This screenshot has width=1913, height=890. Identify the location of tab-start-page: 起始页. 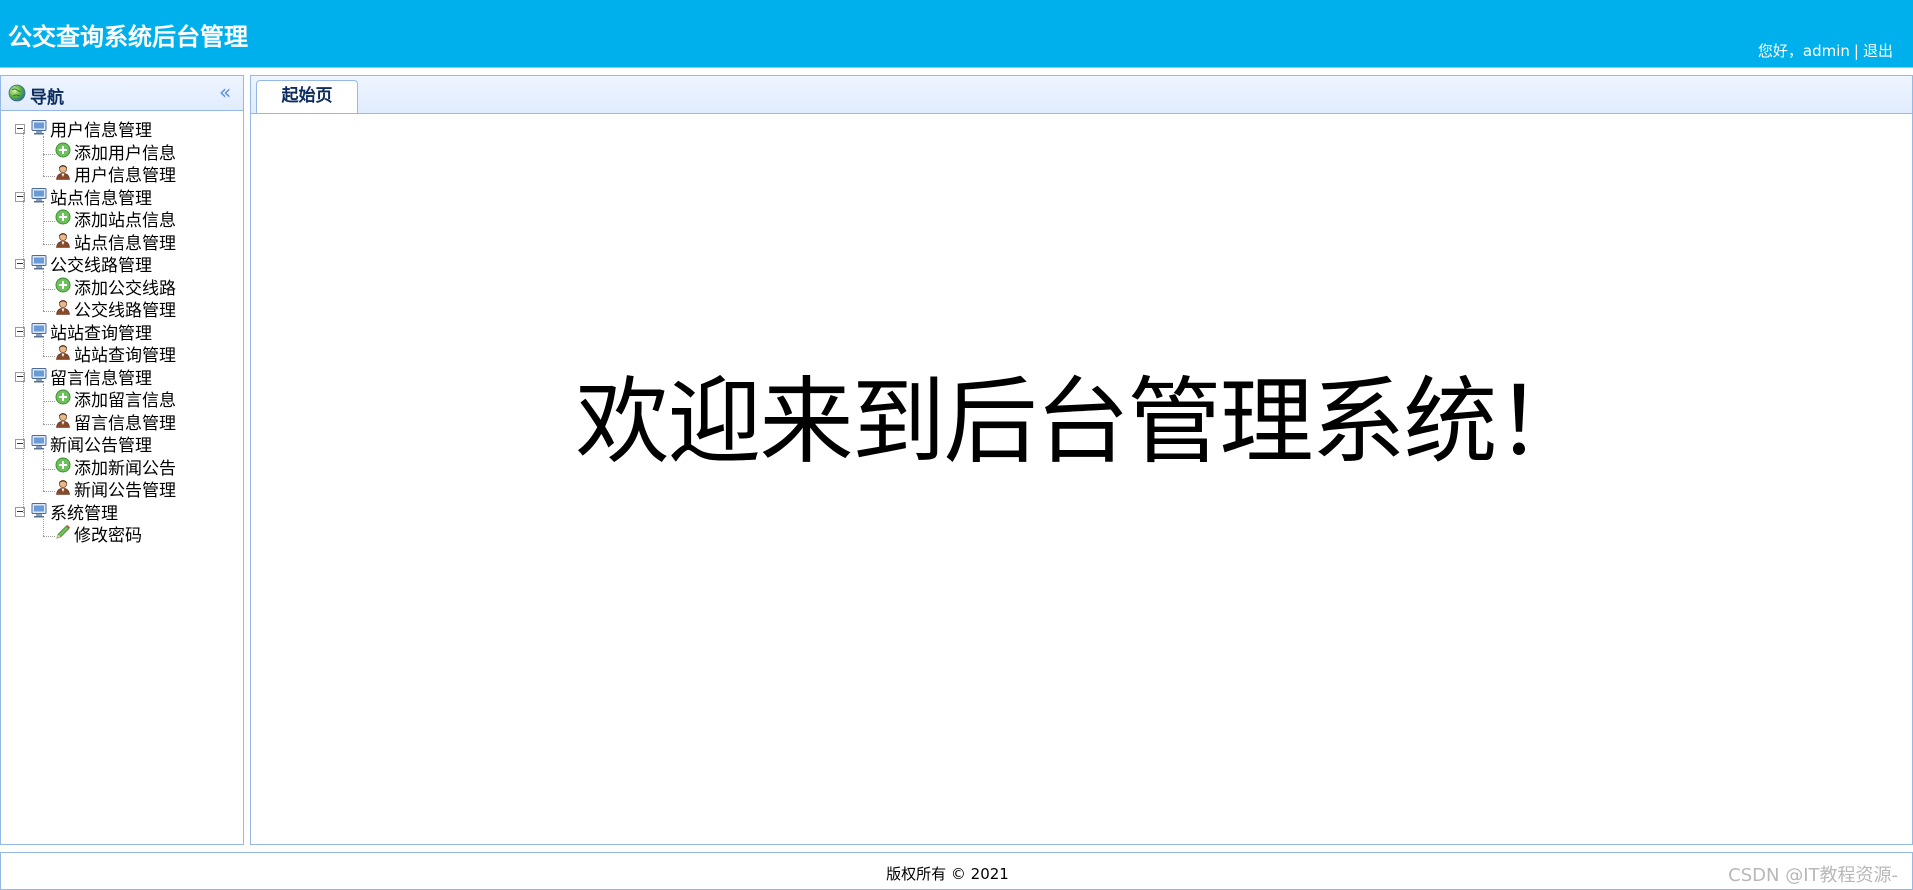
(307, 96).